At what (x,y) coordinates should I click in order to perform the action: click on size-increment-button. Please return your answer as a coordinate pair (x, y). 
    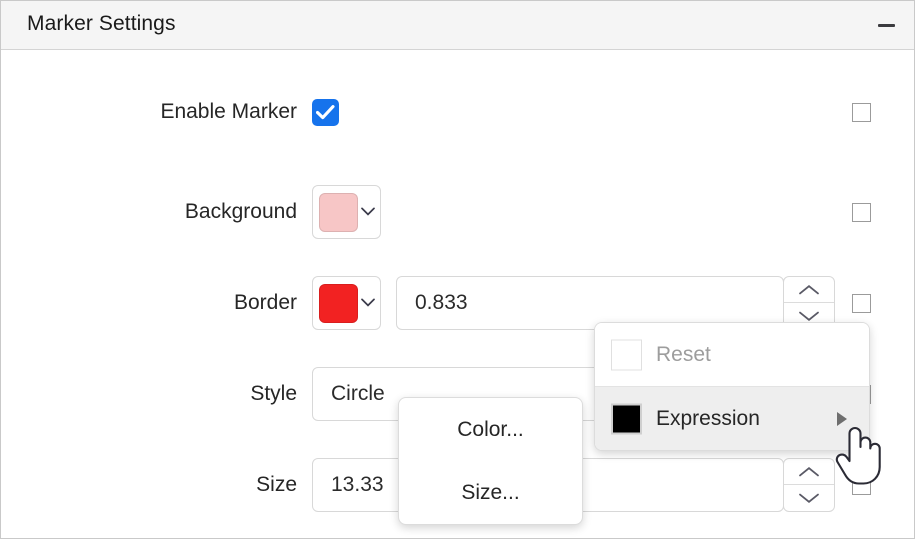
    Looking at the image, I should click on (809, 472).